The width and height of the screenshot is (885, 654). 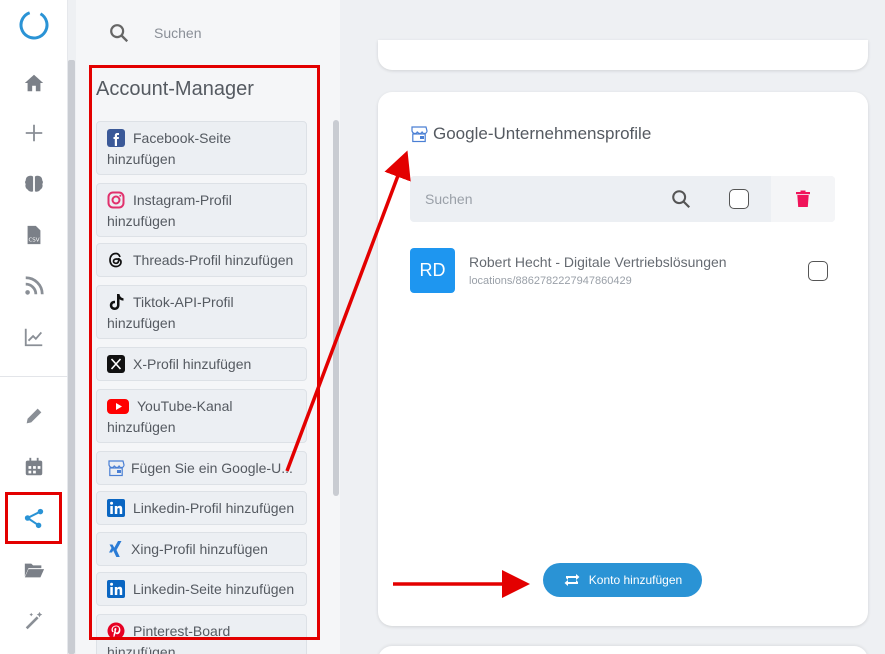 I want to click on calendar-icon, so click(x=34, y=466).